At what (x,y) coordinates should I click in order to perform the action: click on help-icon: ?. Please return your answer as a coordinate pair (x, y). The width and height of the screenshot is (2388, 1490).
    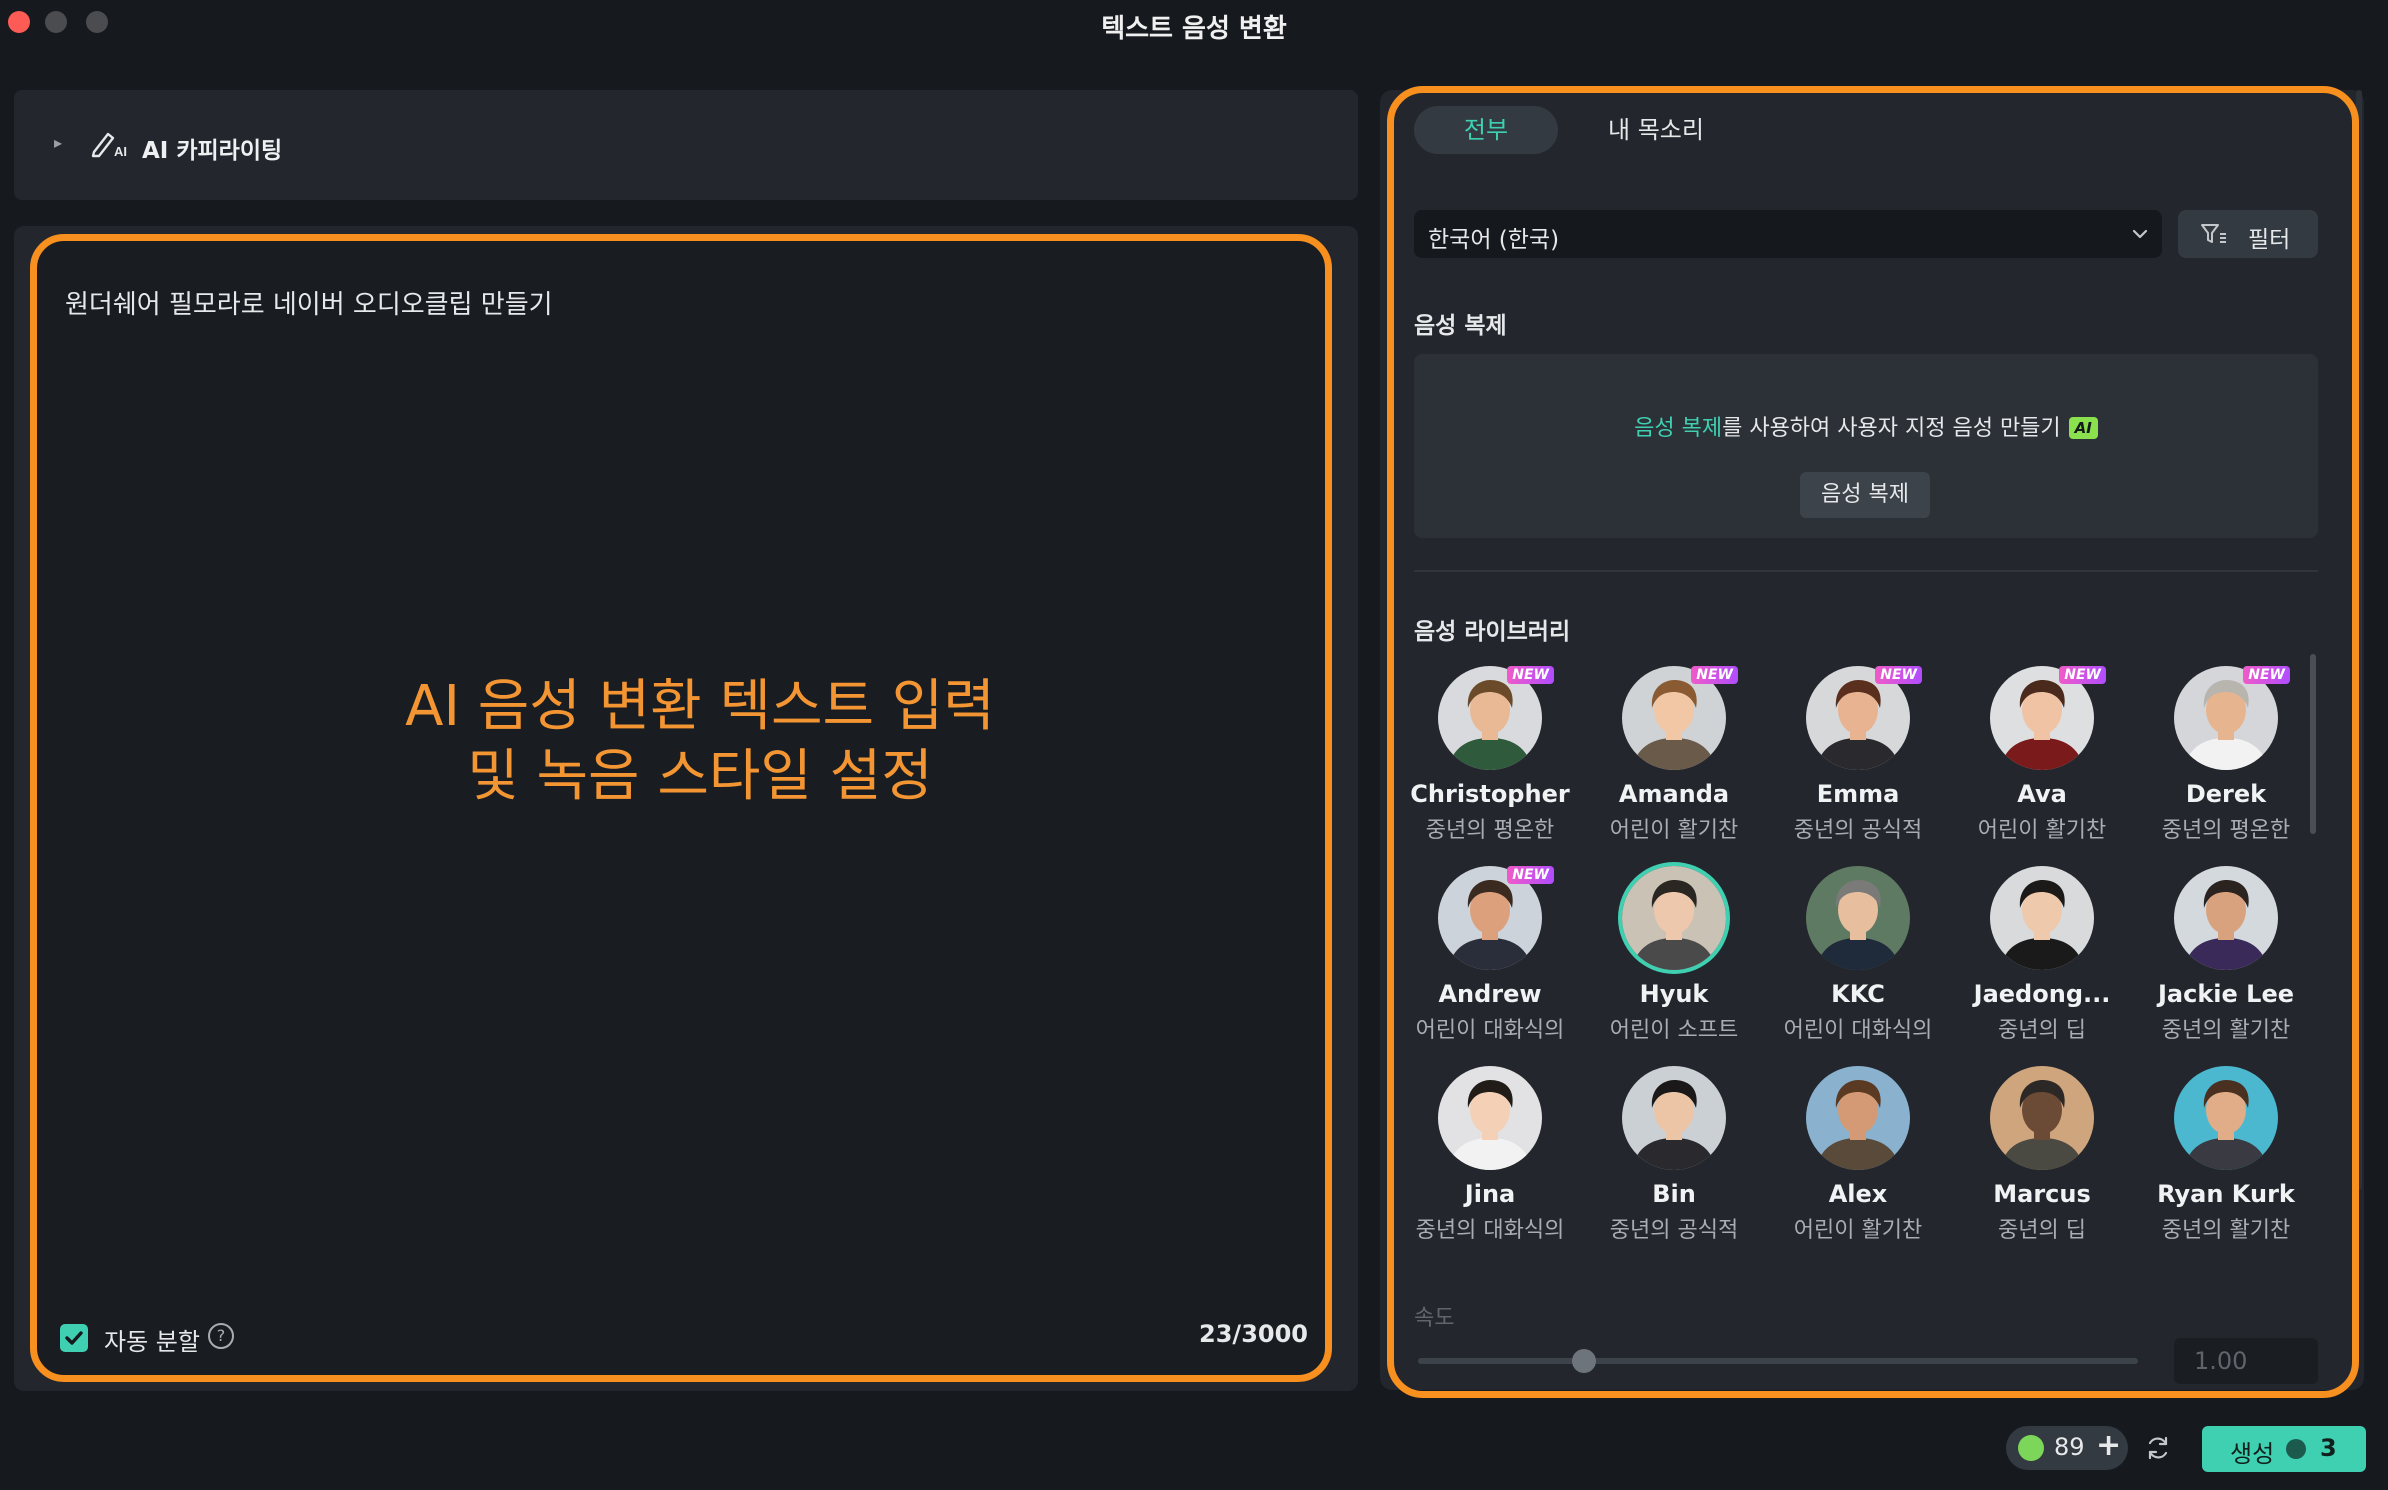
    Looking at the image, I should click on (221, 1336).